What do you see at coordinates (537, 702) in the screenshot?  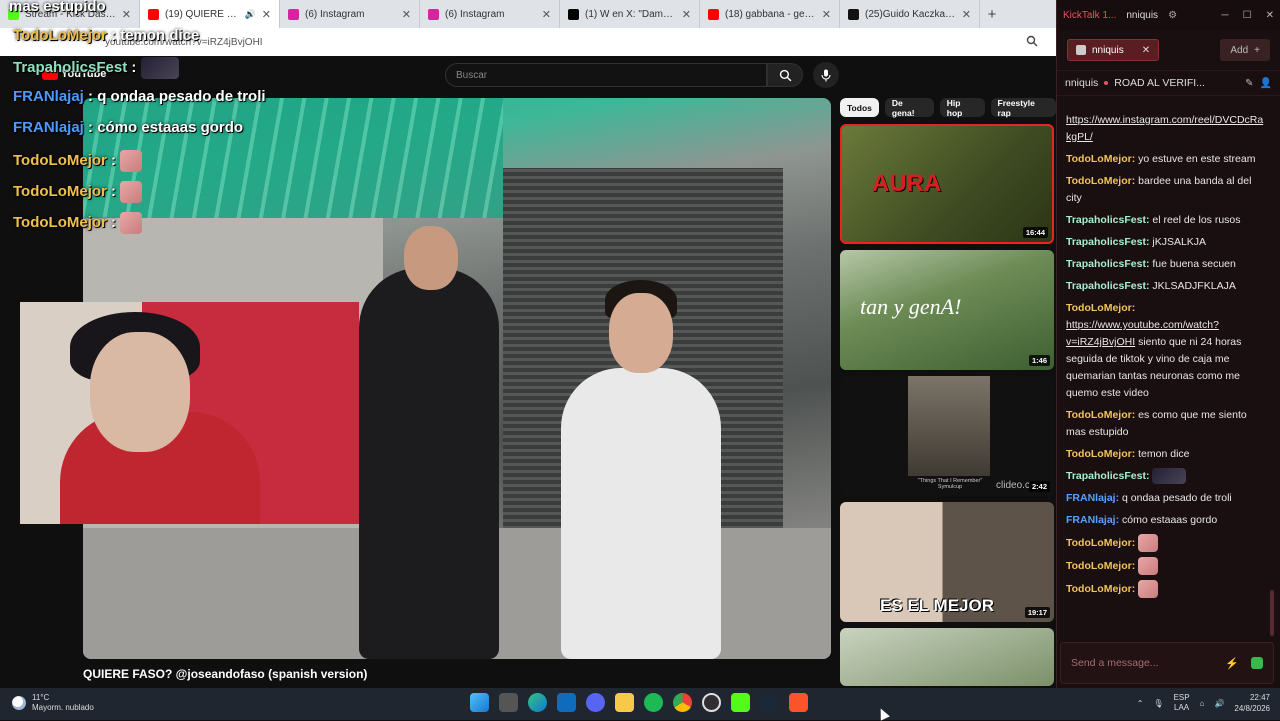 I see `edge-icon` at bounding box center [537, 702].